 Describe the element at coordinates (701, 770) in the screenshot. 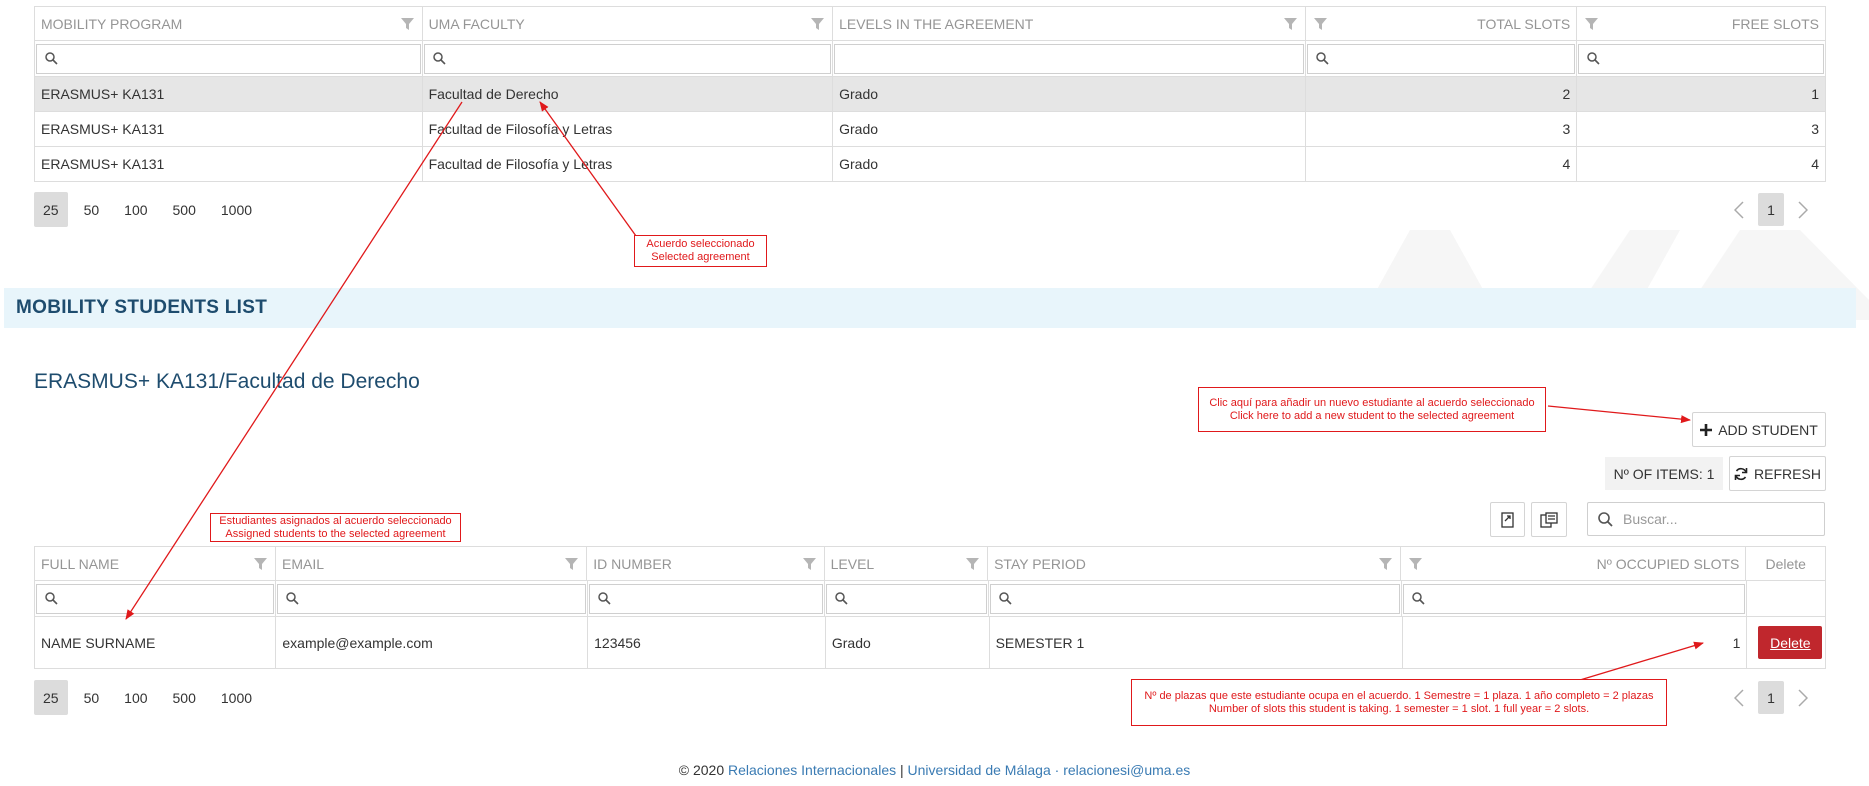

I see `copyright-text: © 2020` at that location.